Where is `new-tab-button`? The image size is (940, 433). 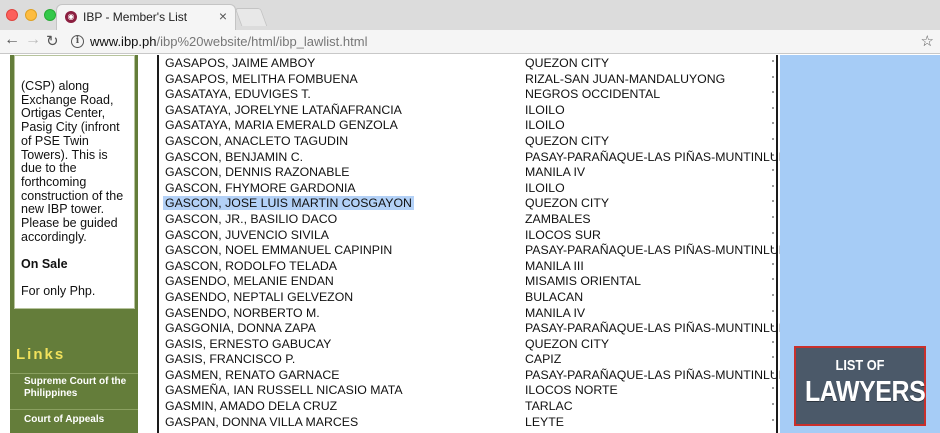
new-tab-button is located at coordinates (251, 17).